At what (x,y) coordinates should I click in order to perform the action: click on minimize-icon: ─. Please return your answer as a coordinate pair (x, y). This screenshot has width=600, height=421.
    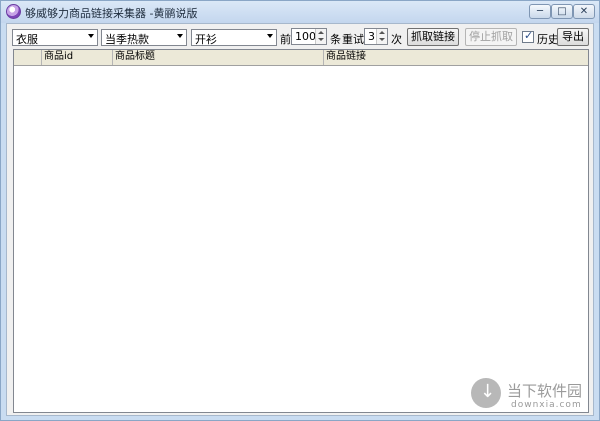
    Looking at the image, I should click on (540, 11).